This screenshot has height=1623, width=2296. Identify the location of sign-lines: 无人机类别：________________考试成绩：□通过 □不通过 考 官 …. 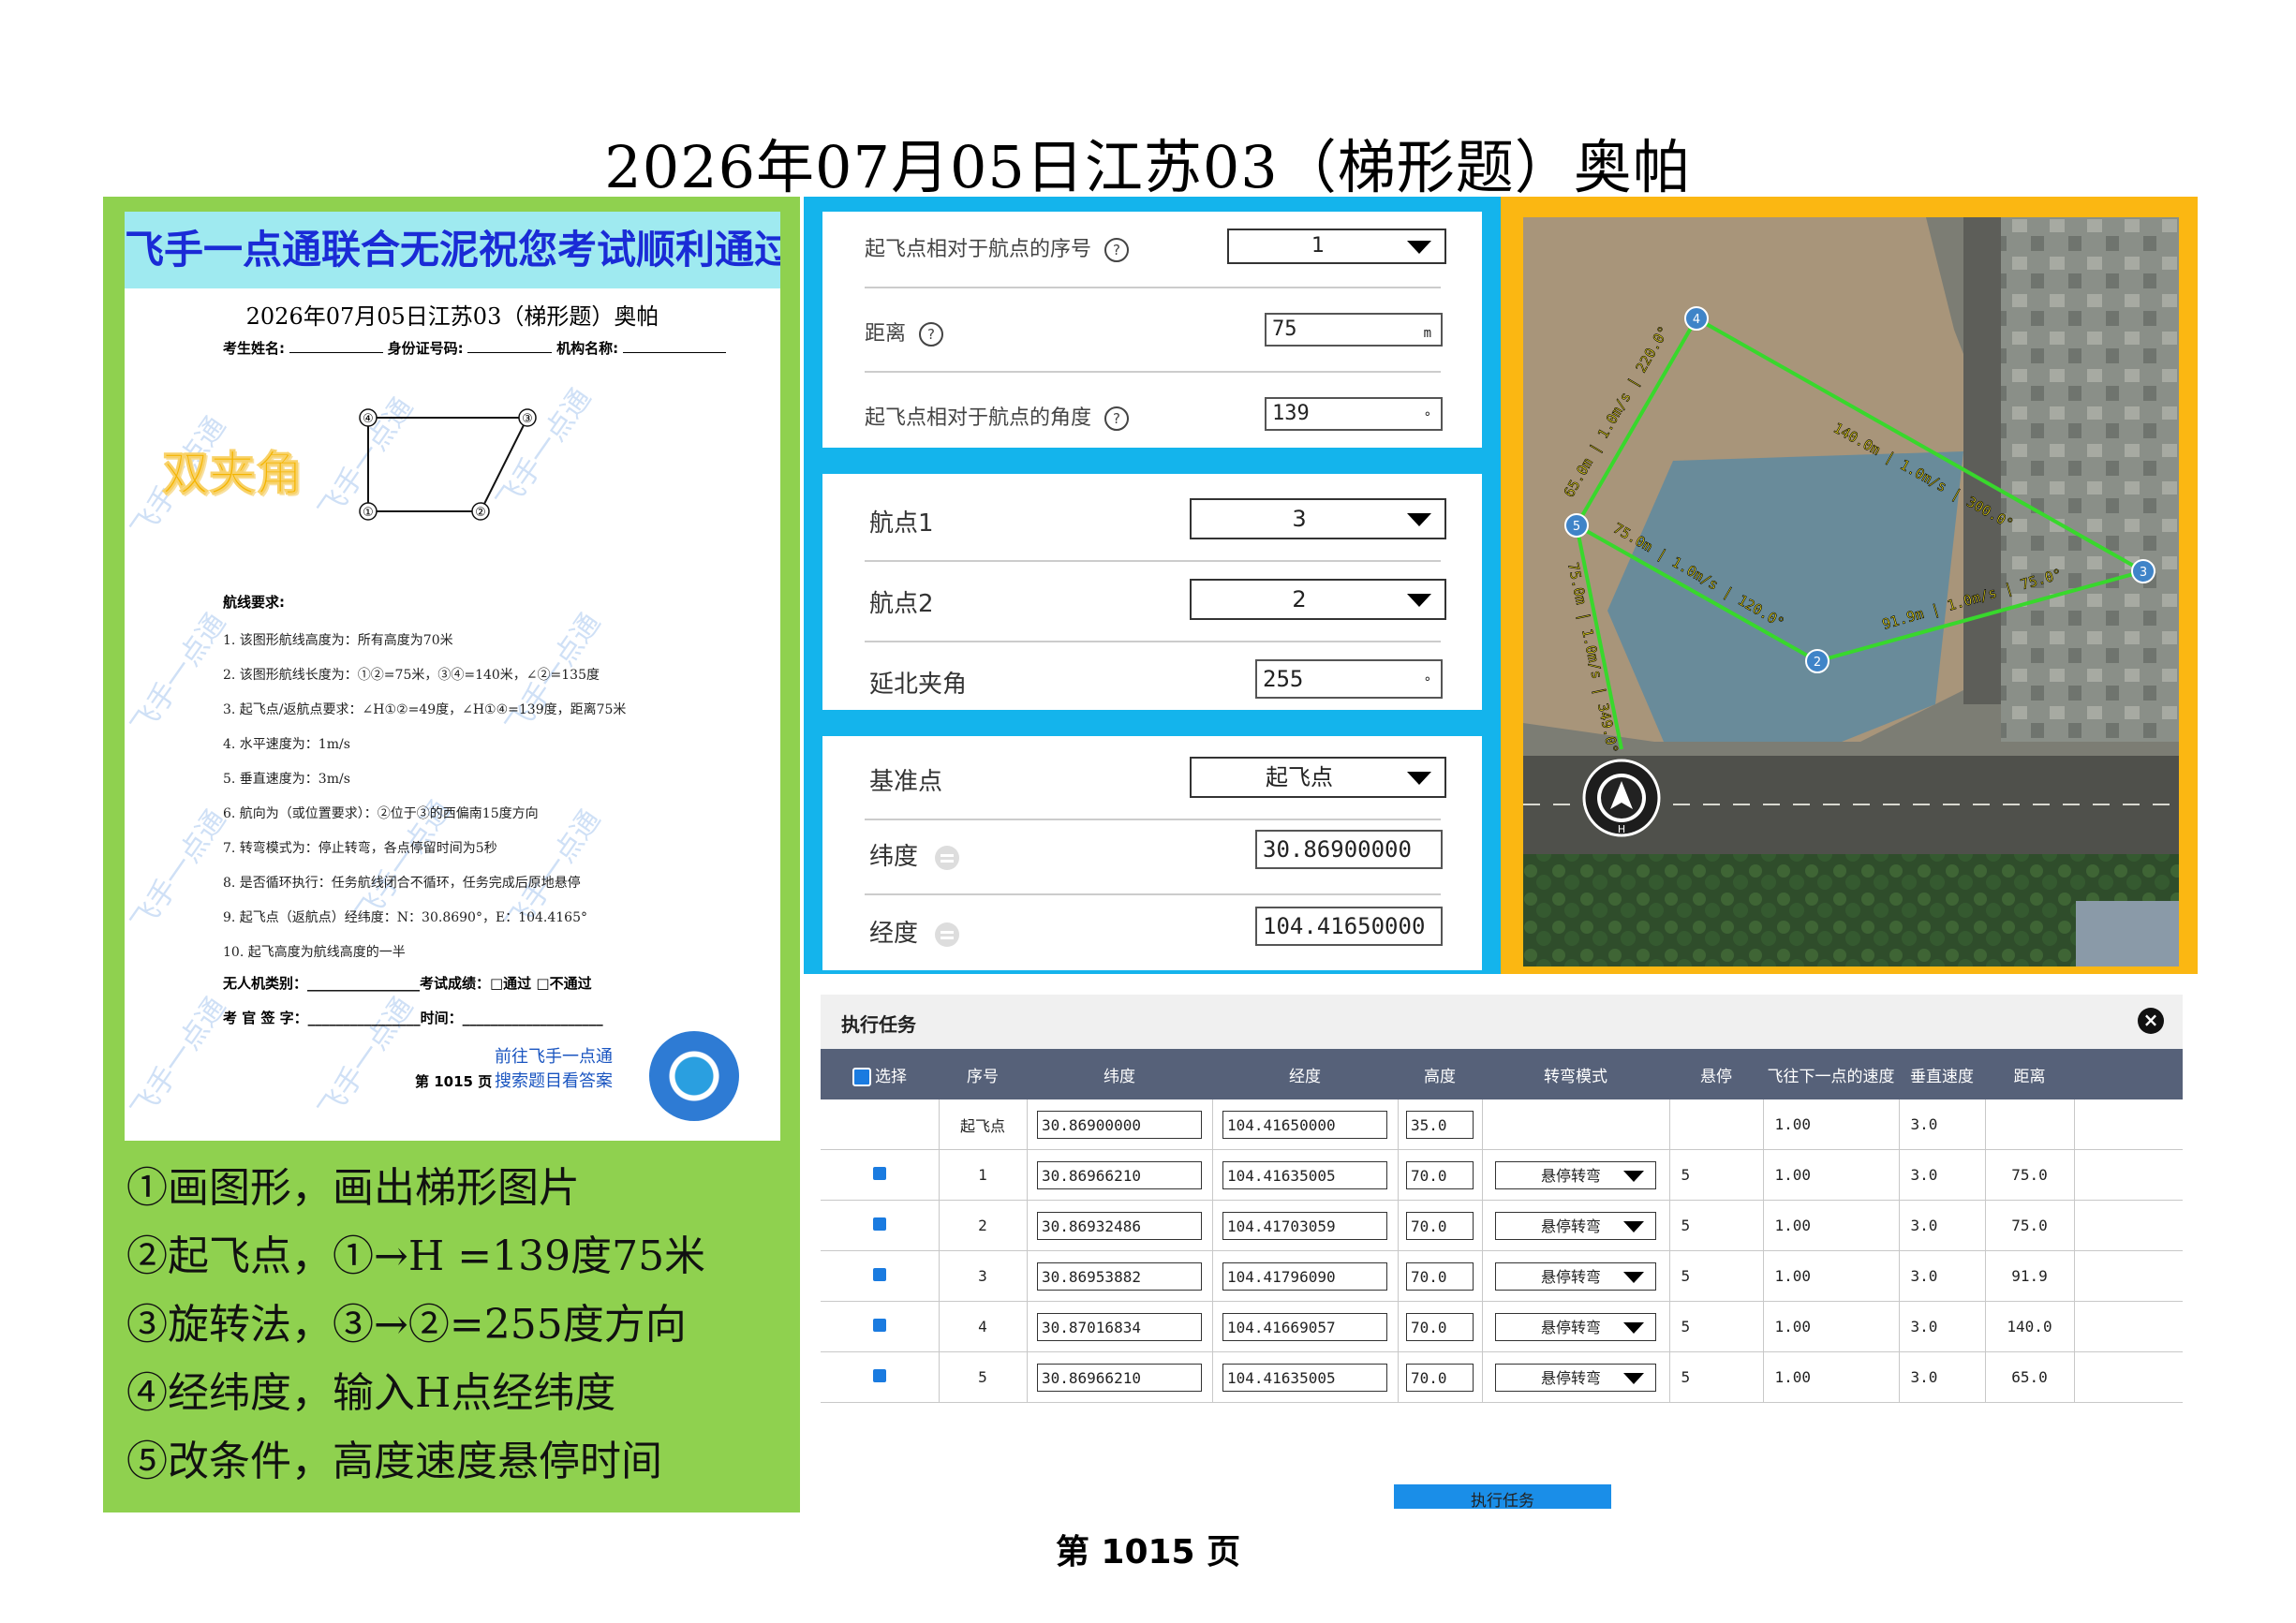
(413, 1001).